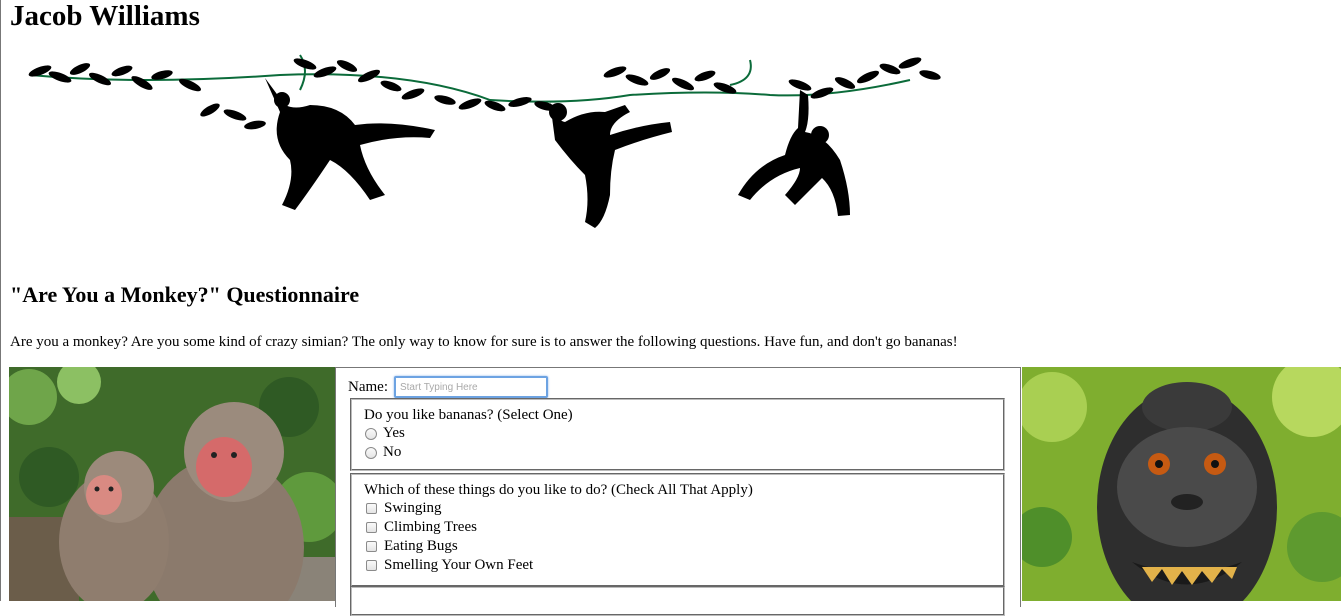 This screenshot has width=1341, height=616. I want to click on name-input, so click(470, 387).